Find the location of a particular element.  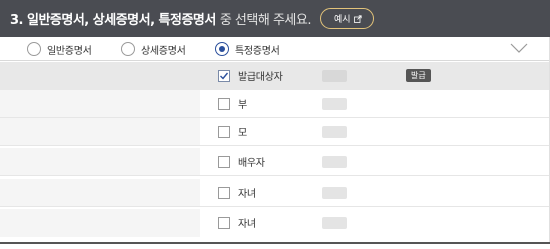

example-button: 예시 is located at coordinates (346, 18).